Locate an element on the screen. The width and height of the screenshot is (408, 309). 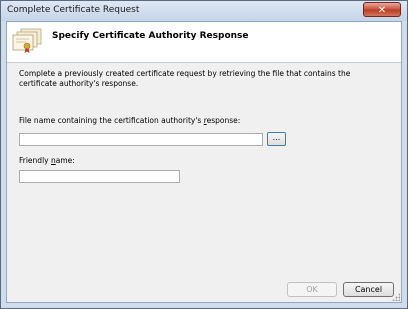
friendly-name-label: Friendly name: is located at coordinates (47, 160).